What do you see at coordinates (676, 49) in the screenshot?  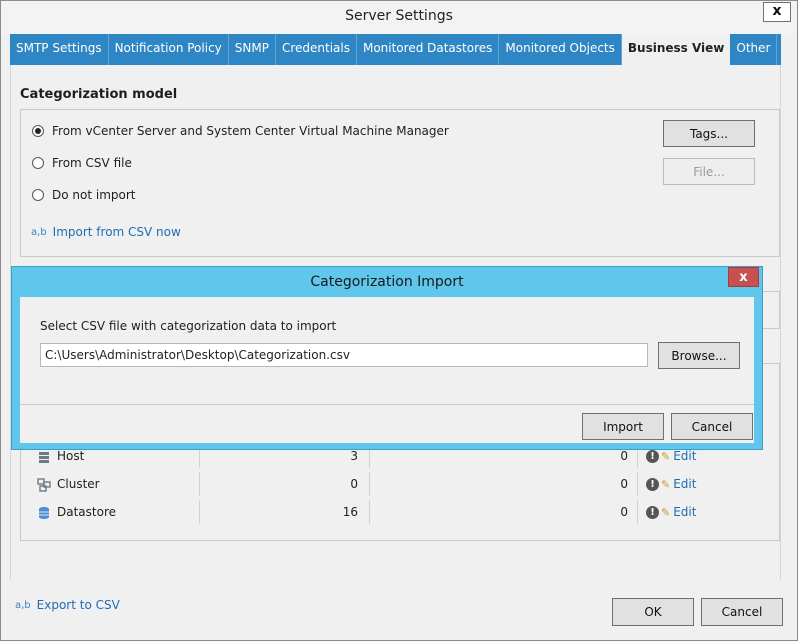 I see `tab-business-view: Business View` at bounding box center [676, 49].